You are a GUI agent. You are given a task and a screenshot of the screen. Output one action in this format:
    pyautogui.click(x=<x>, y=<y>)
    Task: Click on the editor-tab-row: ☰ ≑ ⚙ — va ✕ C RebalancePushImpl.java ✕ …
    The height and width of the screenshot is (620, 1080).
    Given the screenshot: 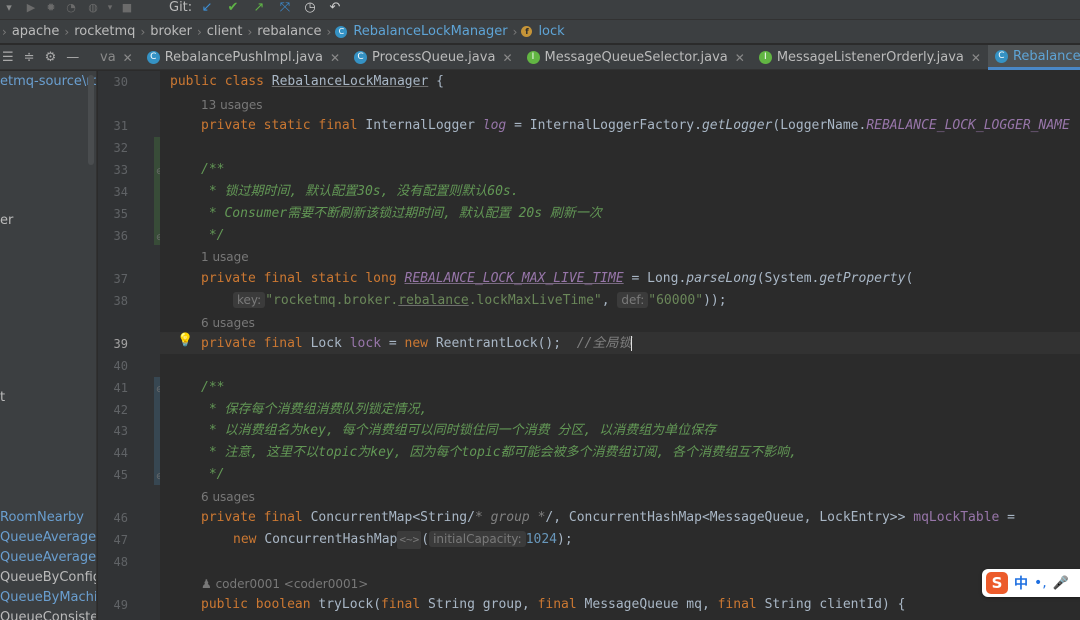 What is the action you would take?
    pyautogui.click(x=540, y=57)
    